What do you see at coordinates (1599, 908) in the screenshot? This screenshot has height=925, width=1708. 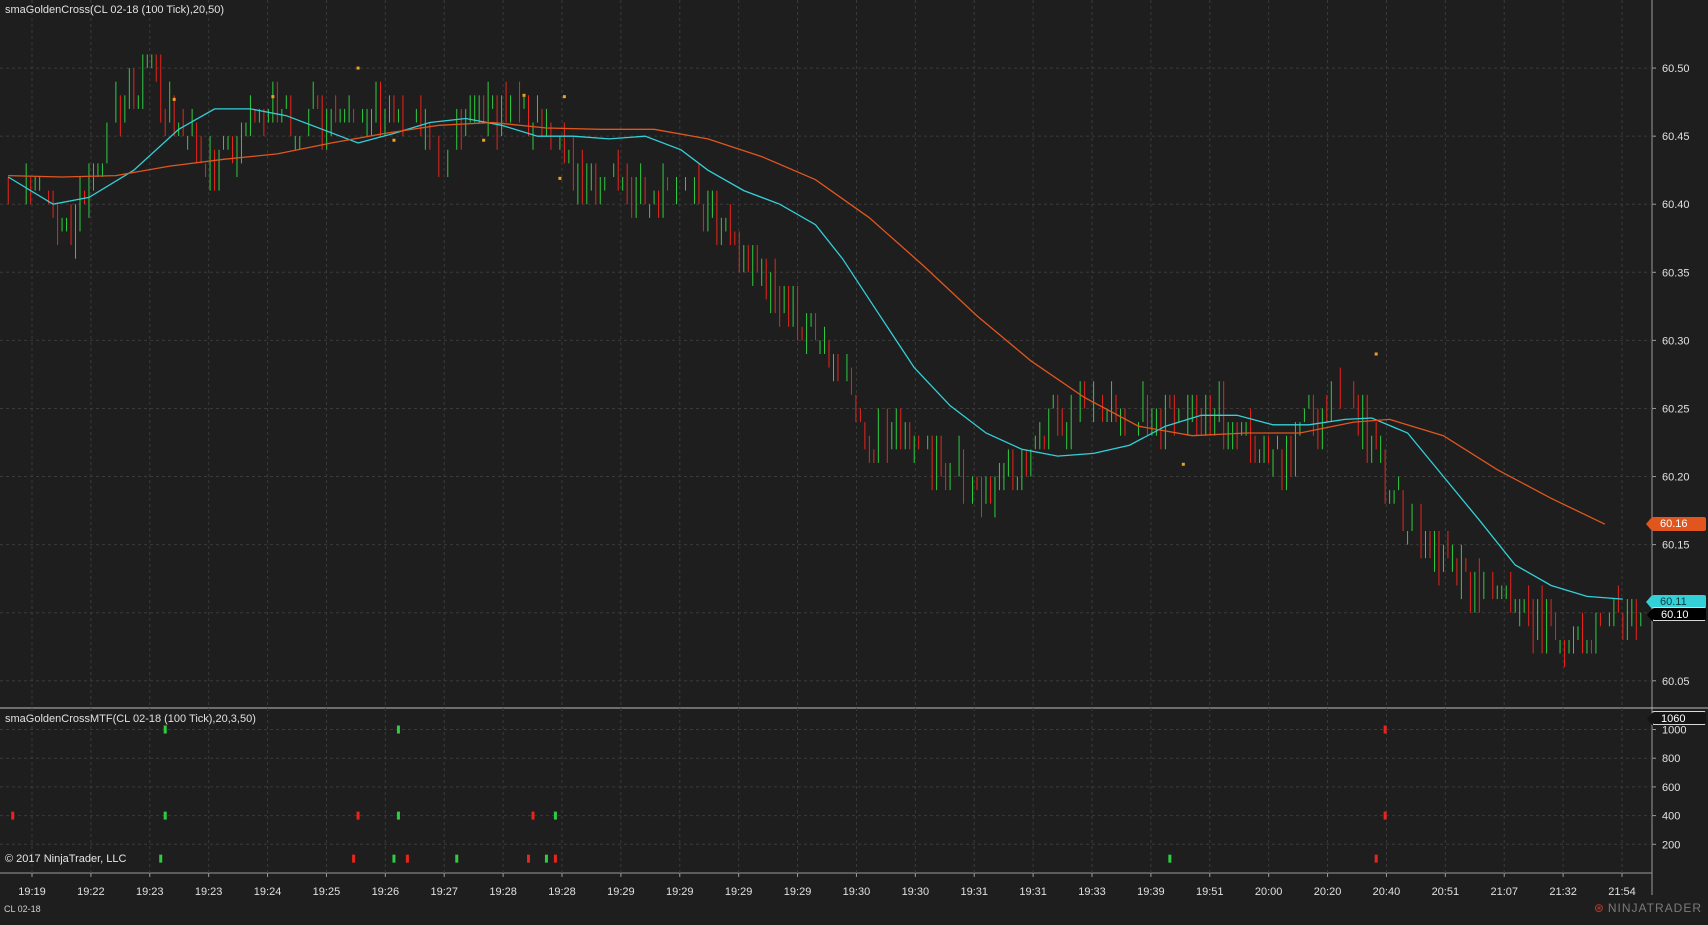 I see `logo-mark-icon: ⊛` at bounding box center [1599, 908].